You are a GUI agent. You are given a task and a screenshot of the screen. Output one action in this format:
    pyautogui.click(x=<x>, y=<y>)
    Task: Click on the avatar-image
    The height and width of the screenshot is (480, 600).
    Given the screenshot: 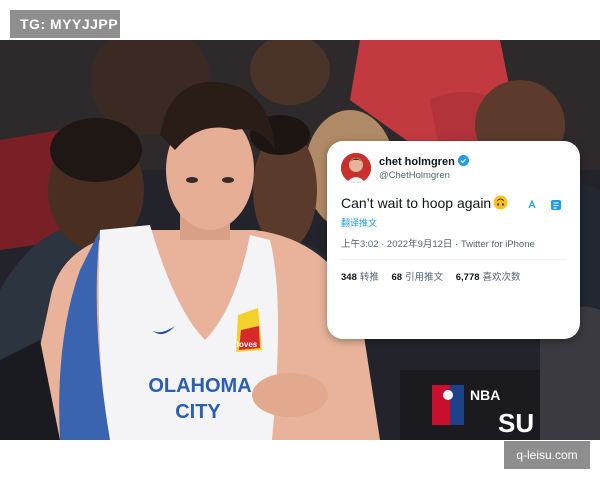 What is the action you would take?
    pyautogui.click(x=356, y=168)
    